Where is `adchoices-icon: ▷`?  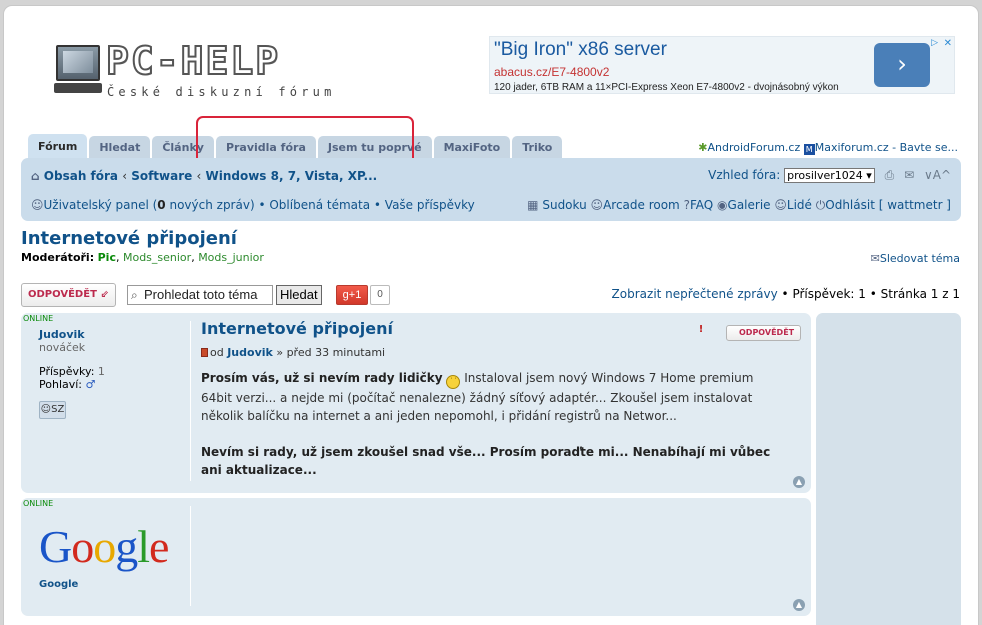 adchoices-icon: ▷ is located at coordinates (934, 43).